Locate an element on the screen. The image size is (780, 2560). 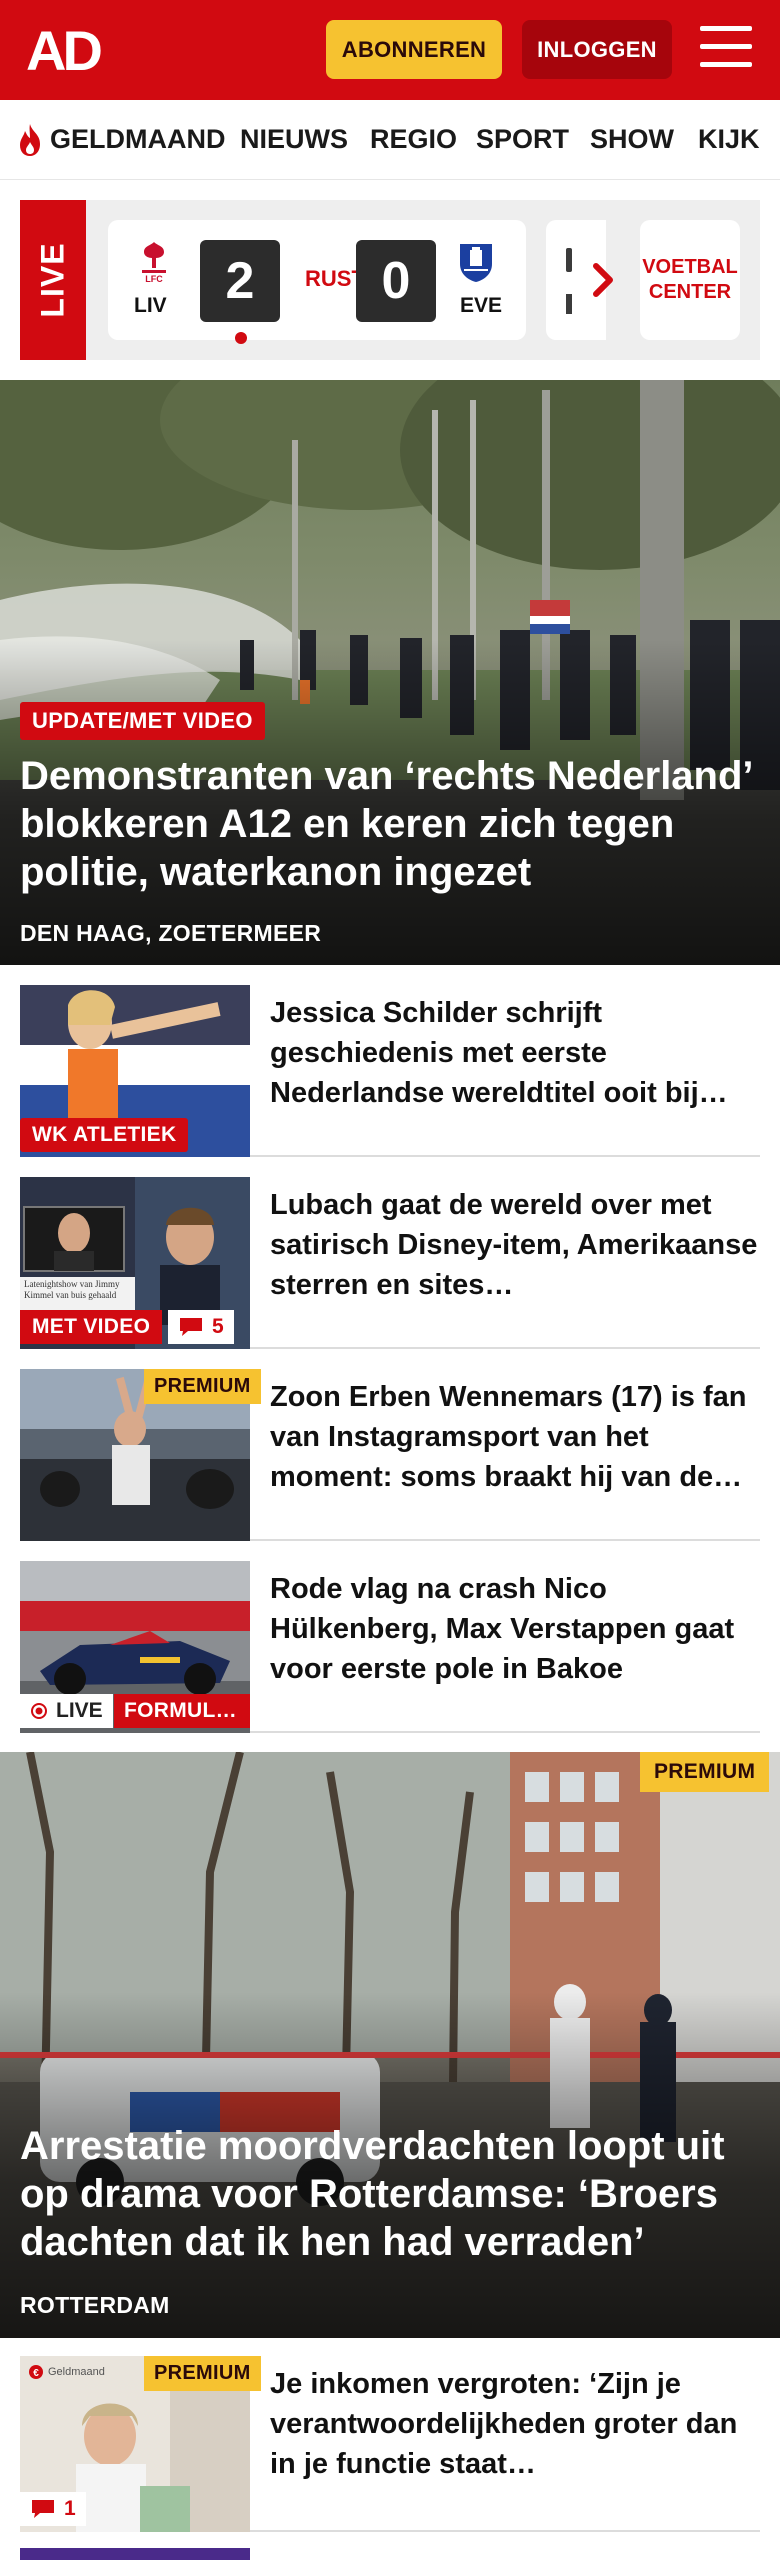
ad-logo: AD is located at coordinates (71, 50).